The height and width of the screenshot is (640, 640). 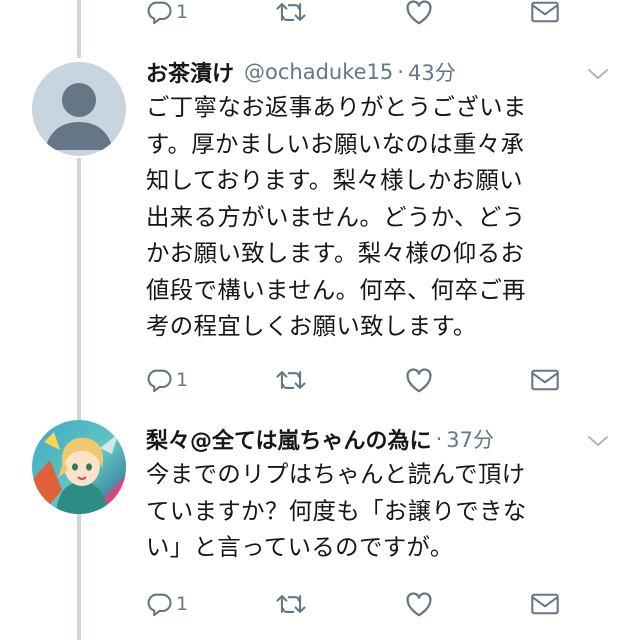 I want to click on tweet-header: 梨々@全ては嵐ちゃんの為に · 37分, so click(x=320, y=439).